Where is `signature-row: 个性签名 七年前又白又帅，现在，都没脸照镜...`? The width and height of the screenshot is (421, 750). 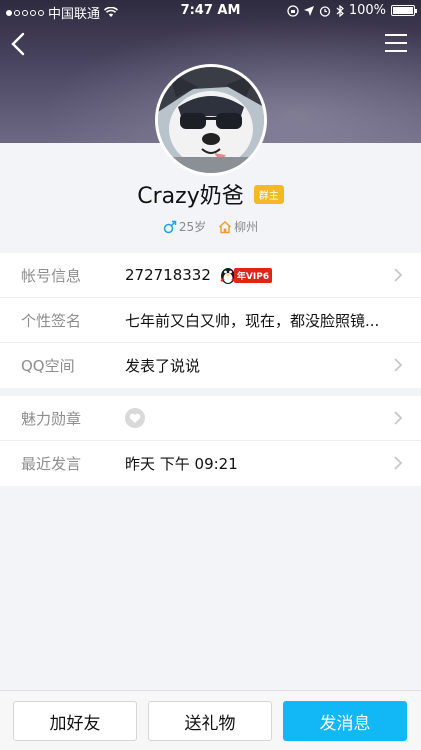 signature-row: 个性签名 七年前又白又帅，现在，都没脸照镜... is located at coordinates (210, 320).